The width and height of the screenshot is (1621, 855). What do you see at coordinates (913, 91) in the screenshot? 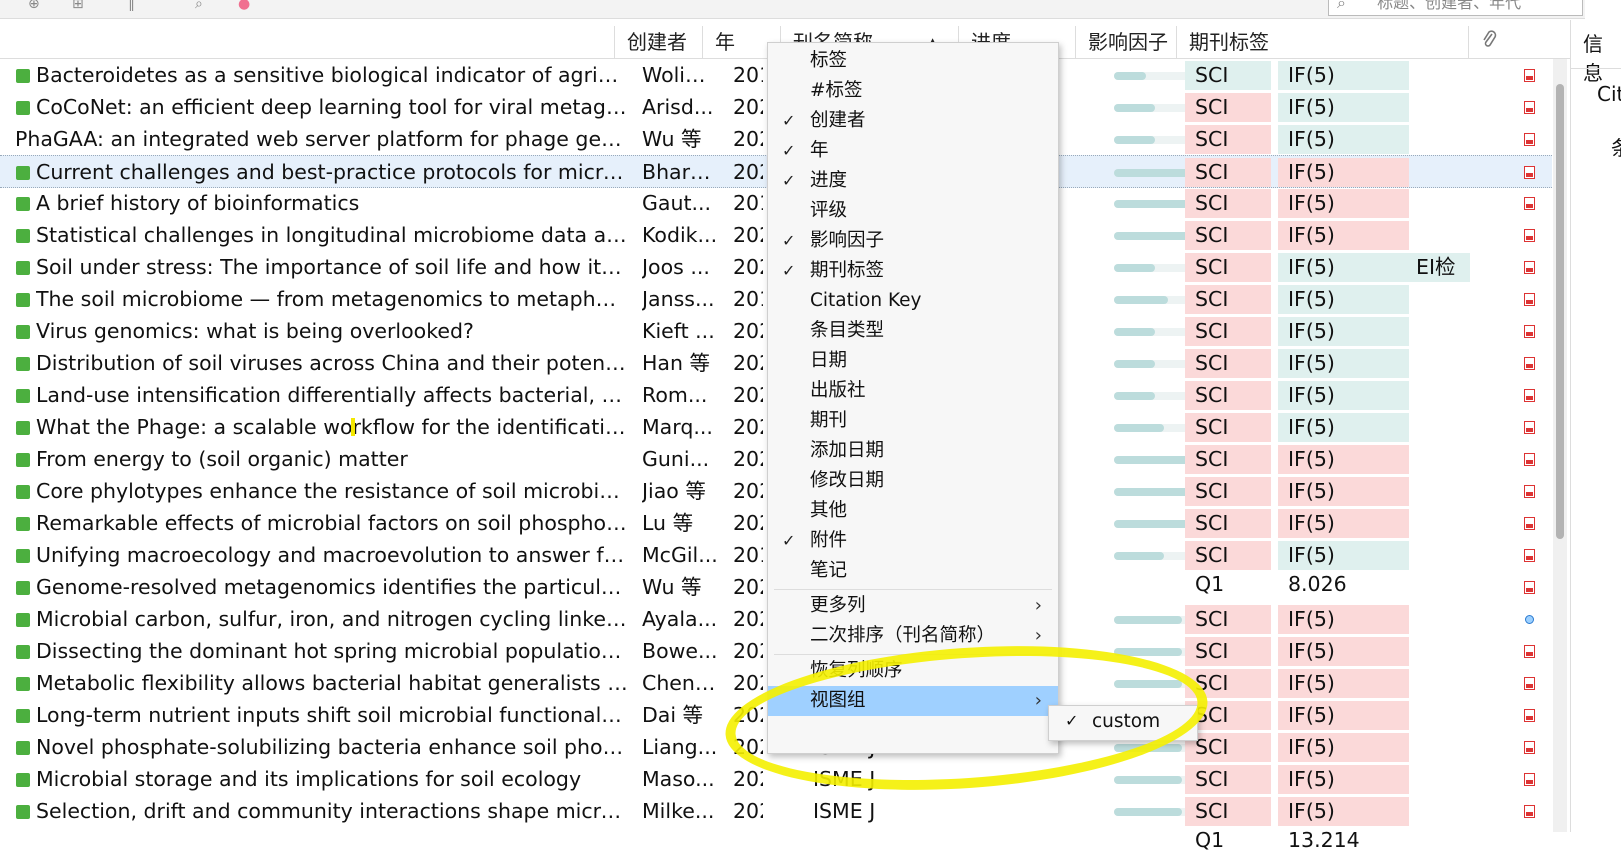
I see `menu-item: #标签` at bounding box center [913, 91].